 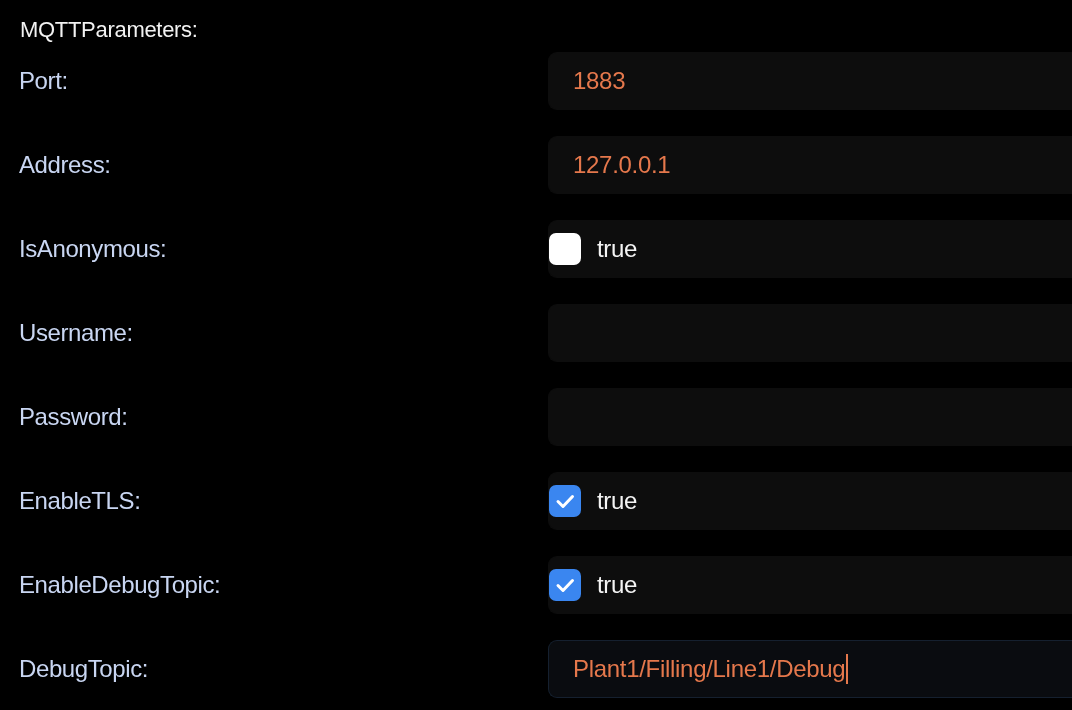 What do you see at coordinates (80, 500) in the screenshot?
I see `field-label: EnableTLS:` at bounding box center [80, 500].